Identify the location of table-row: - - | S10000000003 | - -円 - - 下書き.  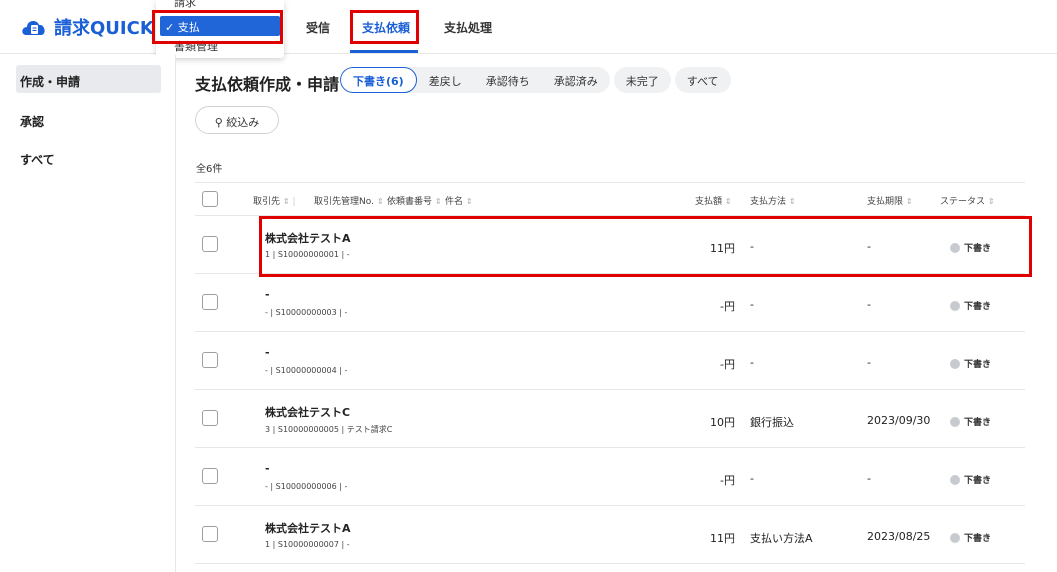
(610, 303).